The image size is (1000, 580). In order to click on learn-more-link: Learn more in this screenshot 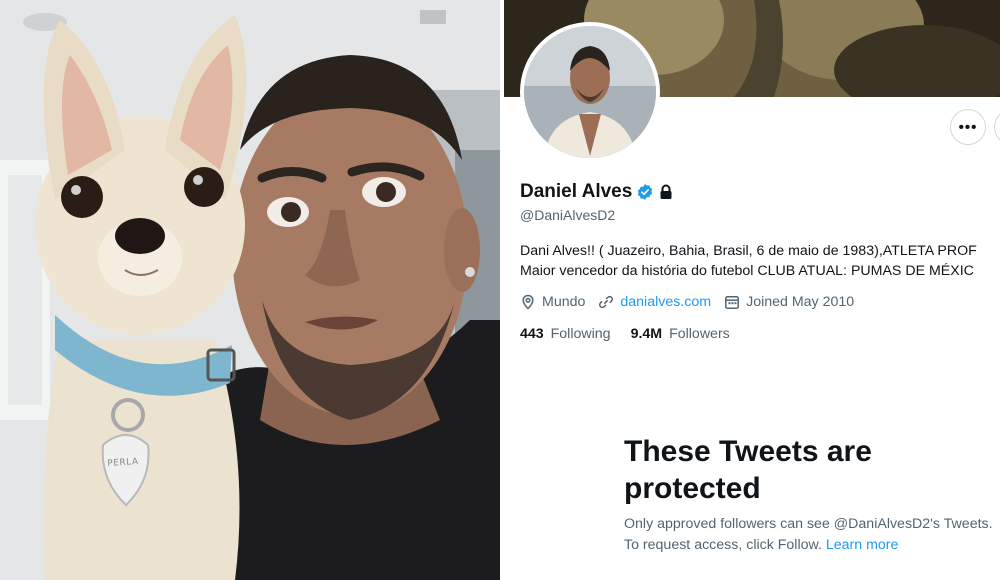, I will do `click(862, 545)`.